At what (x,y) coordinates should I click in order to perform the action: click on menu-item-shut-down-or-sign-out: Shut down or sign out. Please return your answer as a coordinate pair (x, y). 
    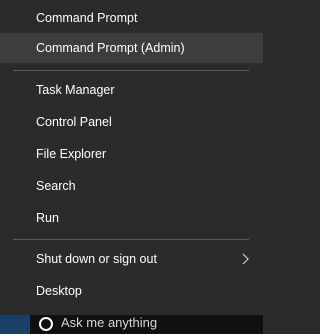
    Looking at the image, I should click on (131, 259).